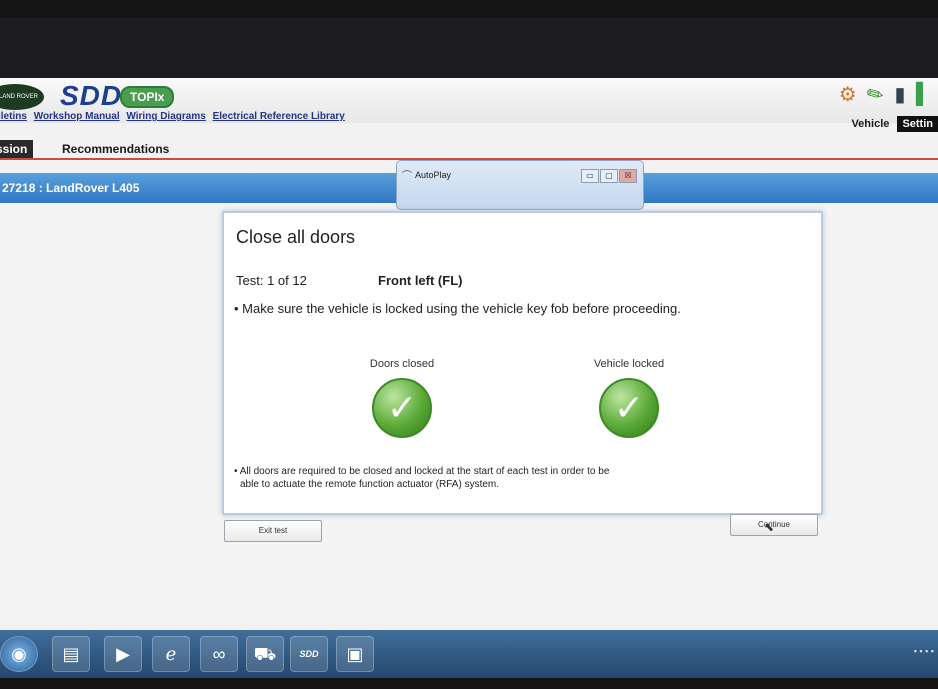 The height and width of the screenshot is (689, 938). I want to click on gears-icon: ⚙, so click(848, 94).